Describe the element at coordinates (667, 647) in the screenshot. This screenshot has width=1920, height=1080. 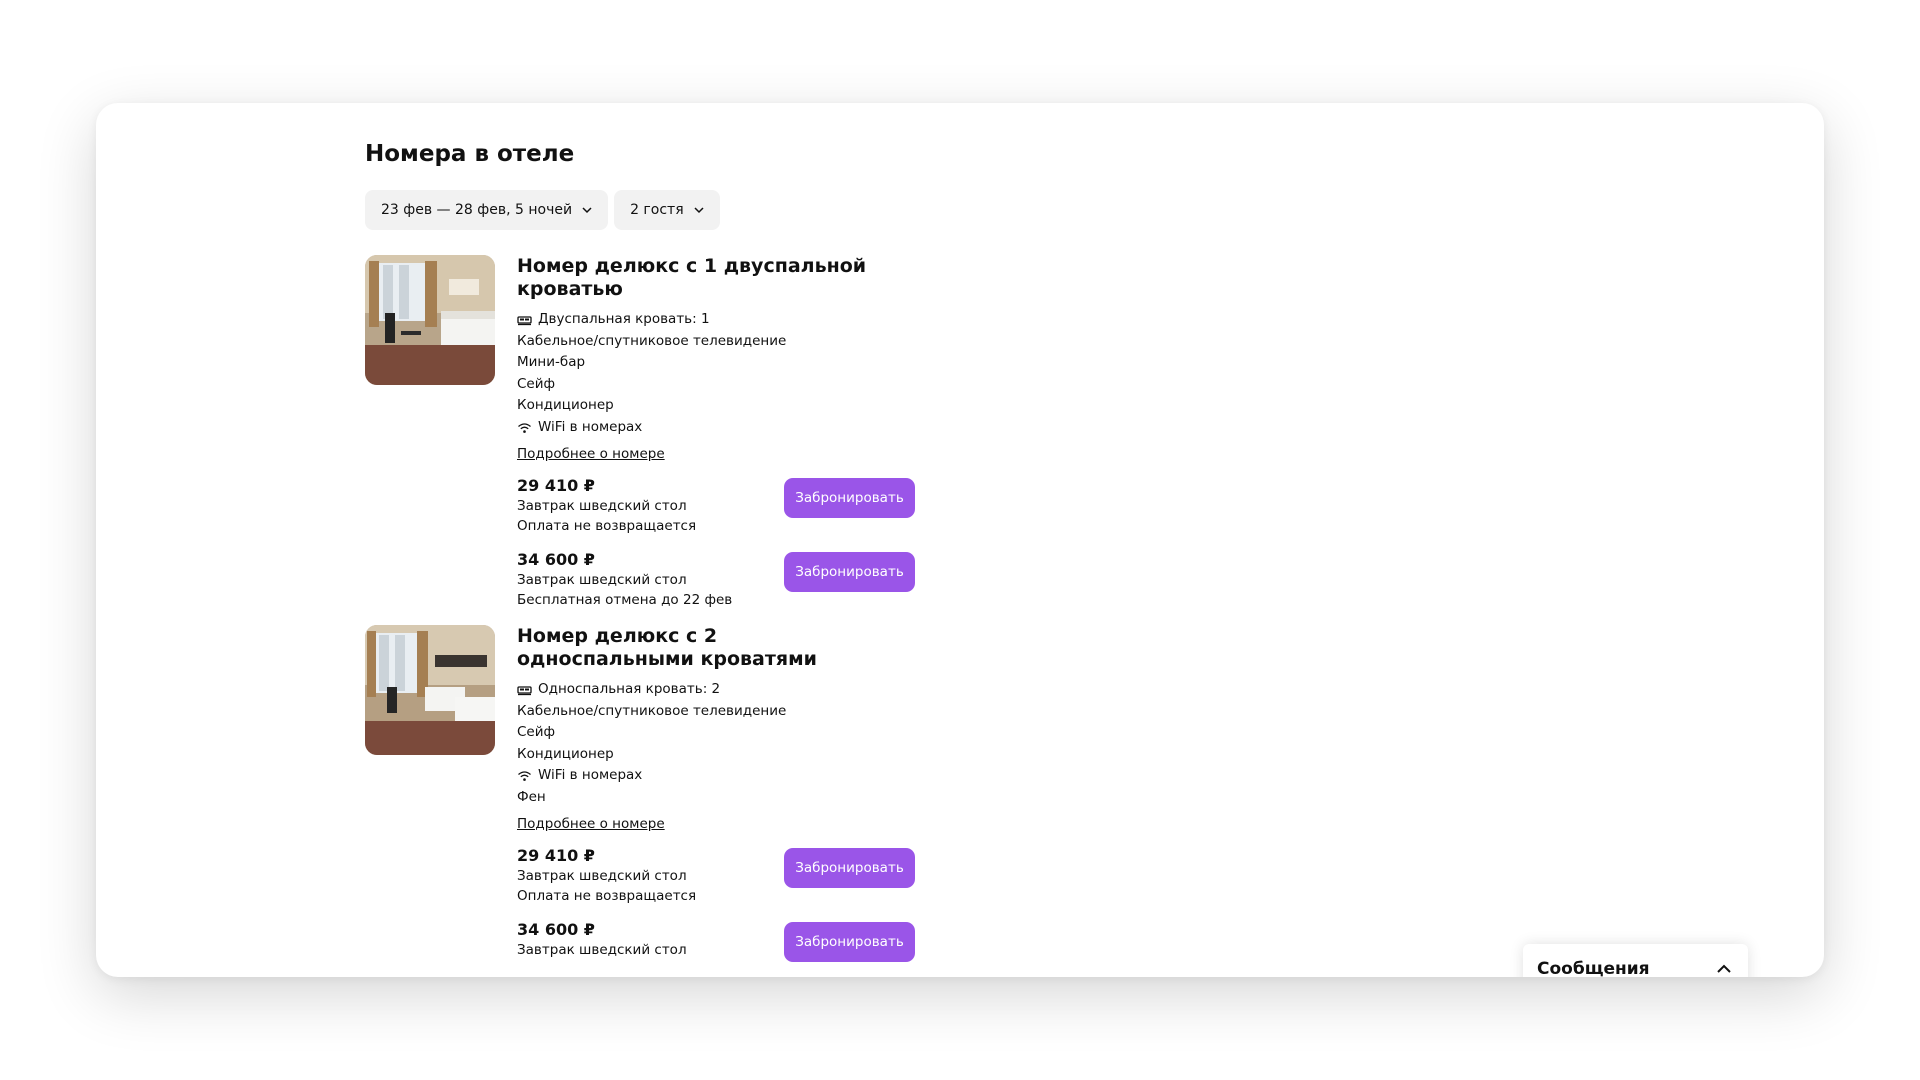
I see `room-title: Номер делюкс с 2 односпальными кроватями` at that location.